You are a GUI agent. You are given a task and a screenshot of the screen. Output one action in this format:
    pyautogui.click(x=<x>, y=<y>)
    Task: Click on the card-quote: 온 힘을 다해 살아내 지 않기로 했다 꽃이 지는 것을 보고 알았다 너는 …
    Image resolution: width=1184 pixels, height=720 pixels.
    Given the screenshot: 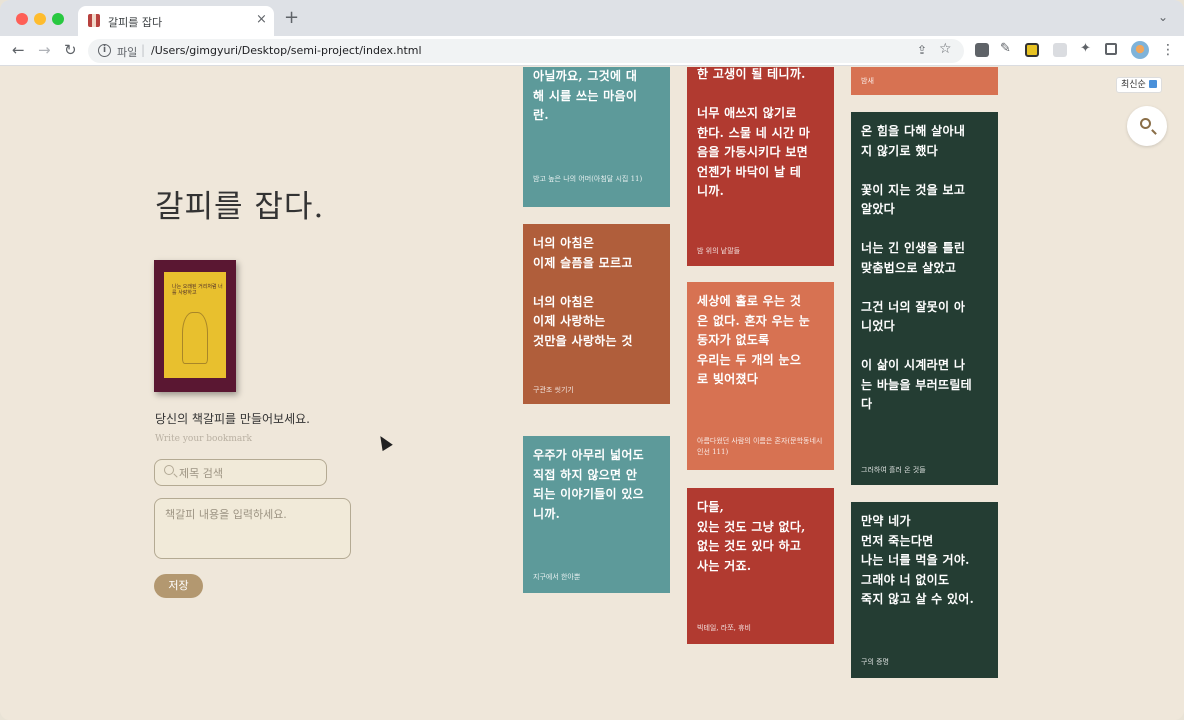 What is the action you would take?
    pyautogui.click(x=917, y=267)
    